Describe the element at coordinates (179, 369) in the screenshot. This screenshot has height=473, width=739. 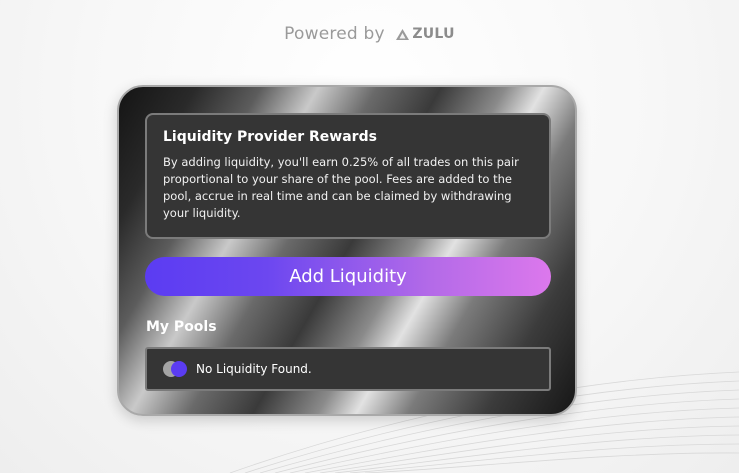
I see `token-b-icon` at that location.